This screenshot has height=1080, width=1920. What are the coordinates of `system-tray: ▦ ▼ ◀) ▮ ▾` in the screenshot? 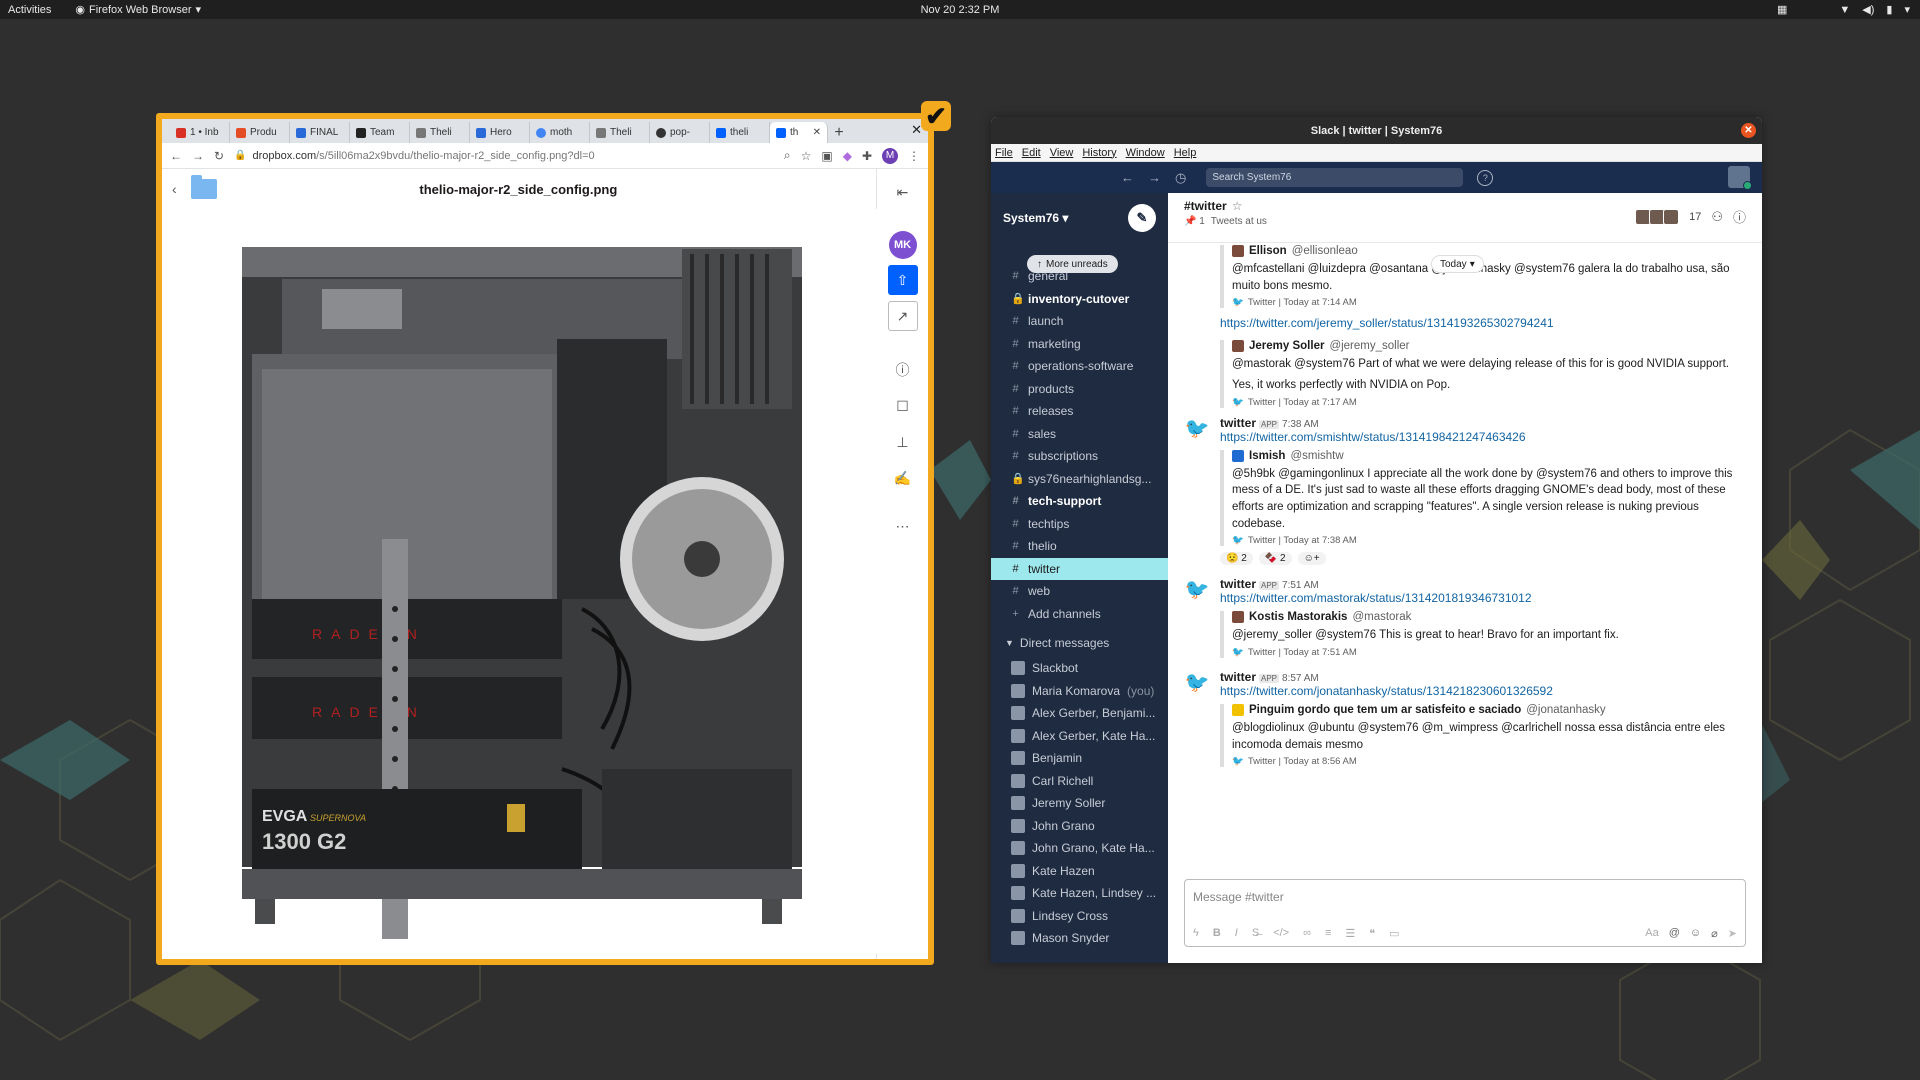 It's located at (1843, 10).